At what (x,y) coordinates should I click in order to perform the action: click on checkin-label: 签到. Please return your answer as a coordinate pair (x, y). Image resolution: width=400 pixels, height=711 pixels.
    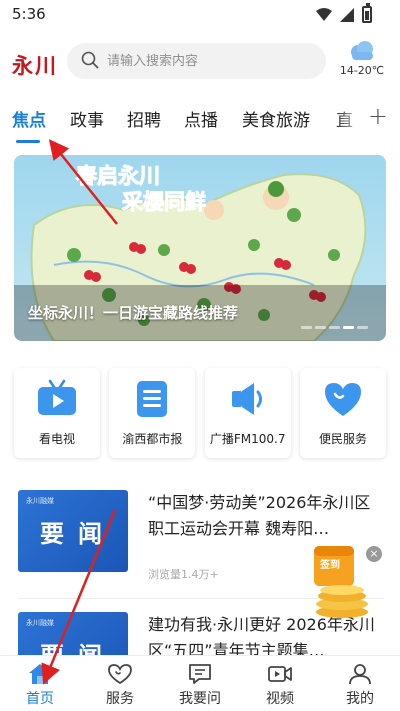
    Looking at the image, I should click on (330, 565).